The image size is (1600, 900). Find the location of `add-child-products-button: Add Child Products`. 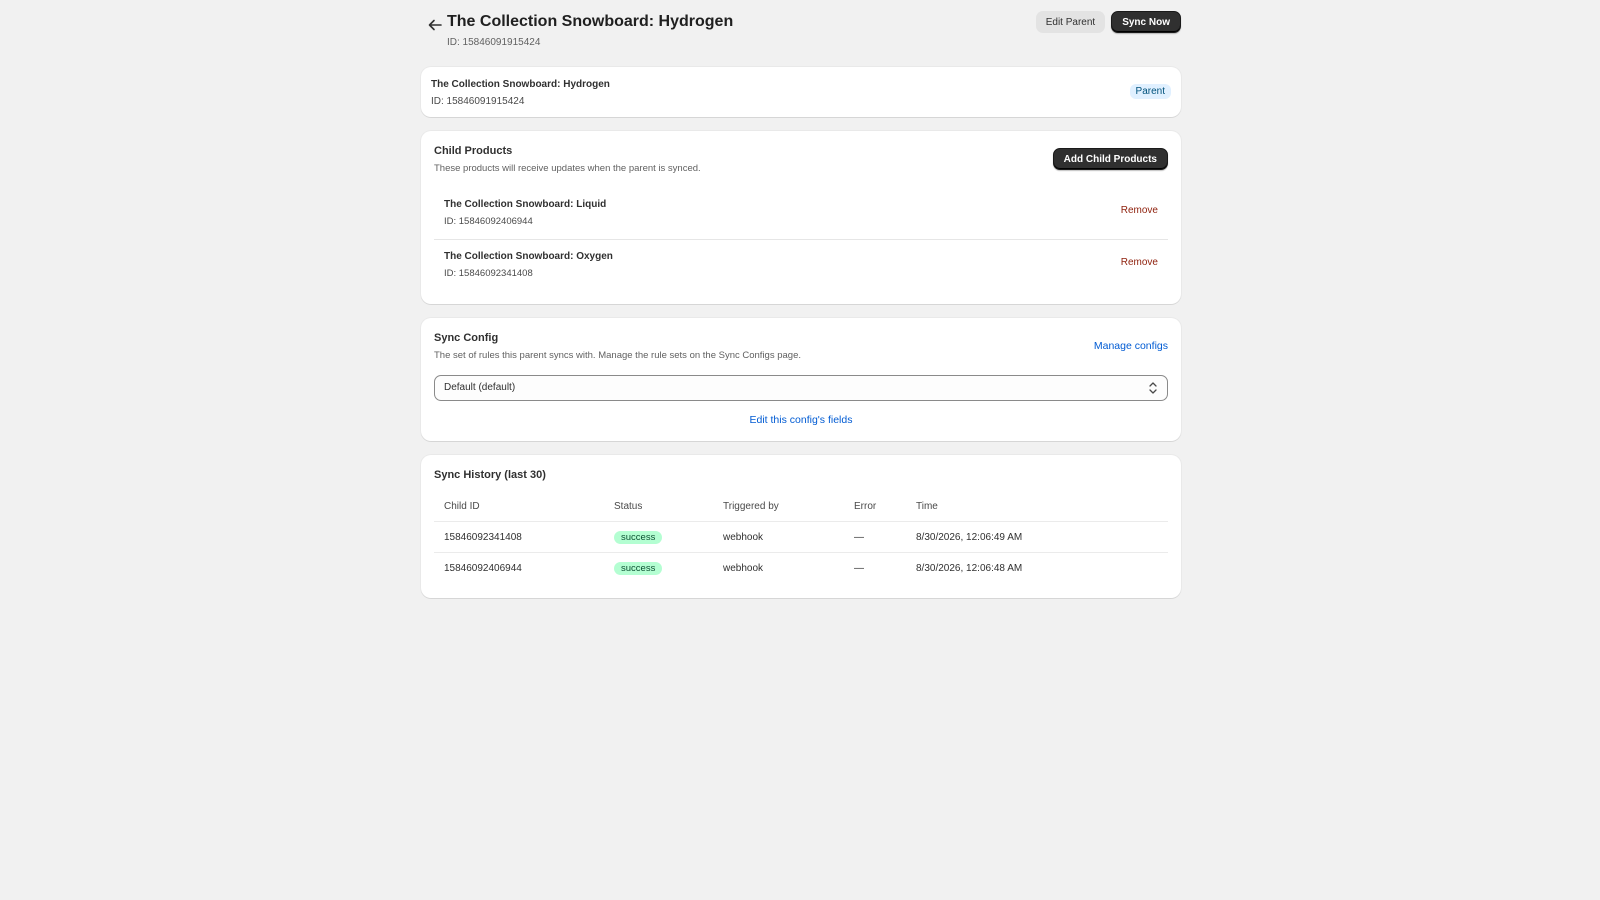

add-child-products-button: Add Child Products is located at coordinates (1110, 159).